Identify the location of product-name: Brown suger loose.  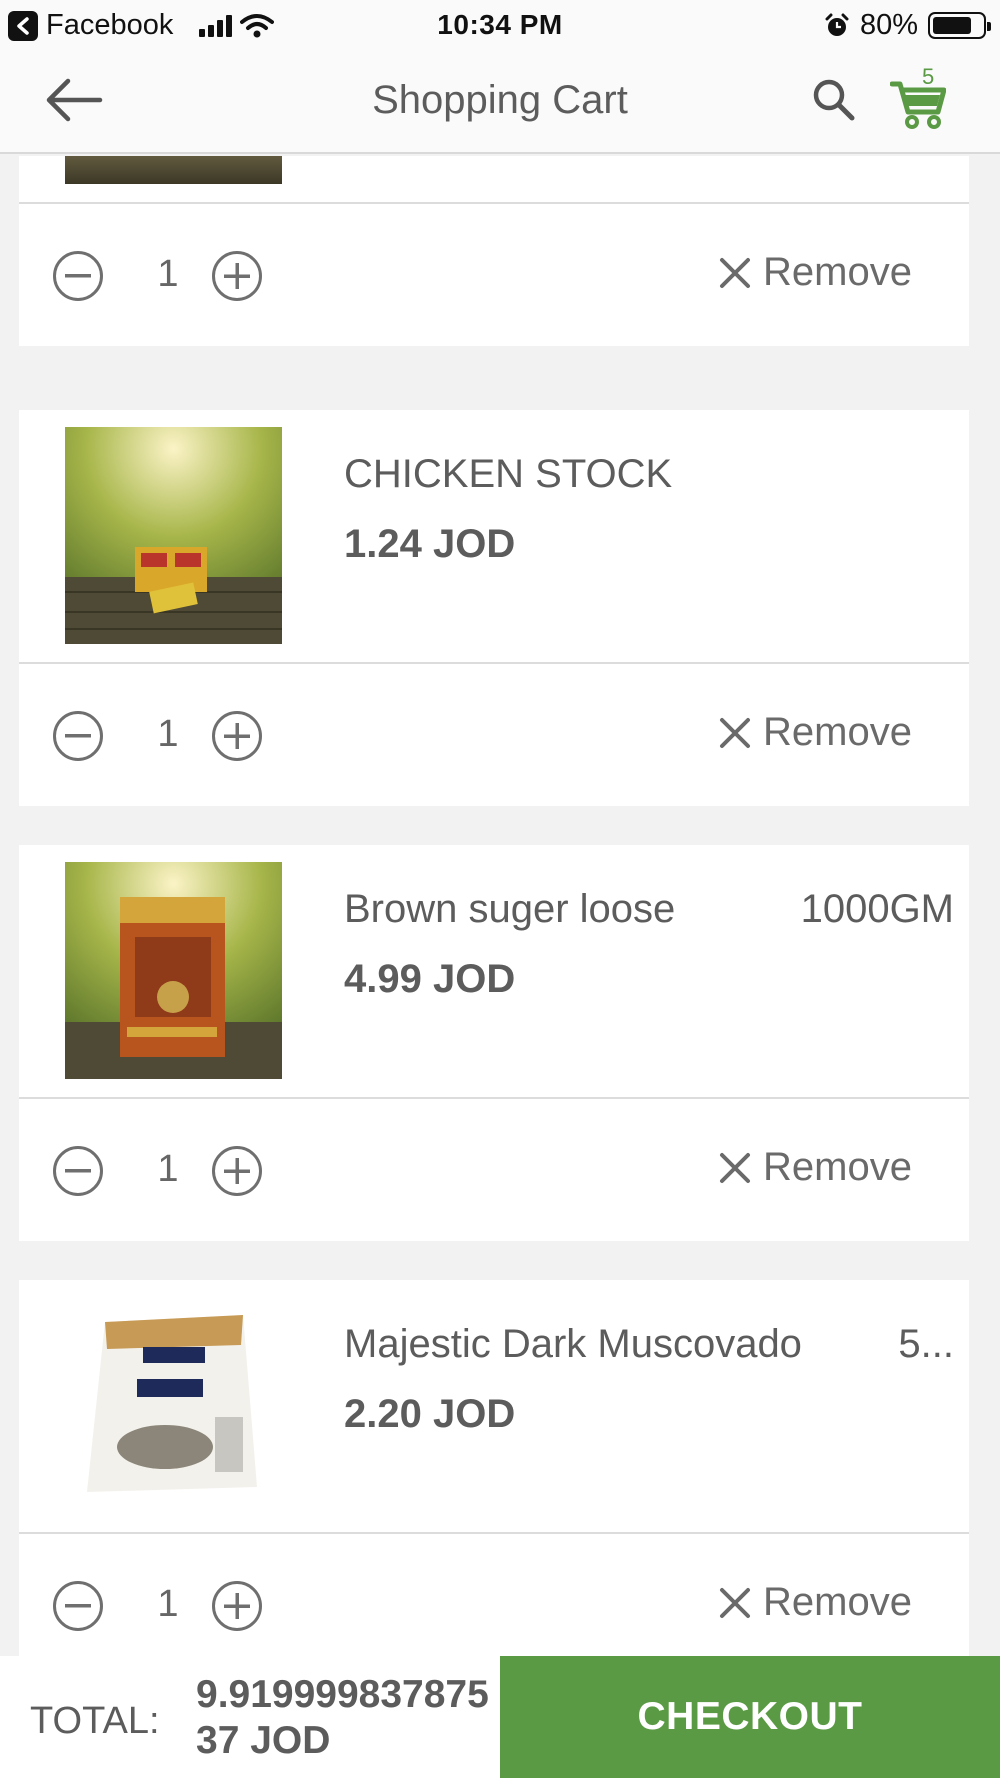
(510, 909).